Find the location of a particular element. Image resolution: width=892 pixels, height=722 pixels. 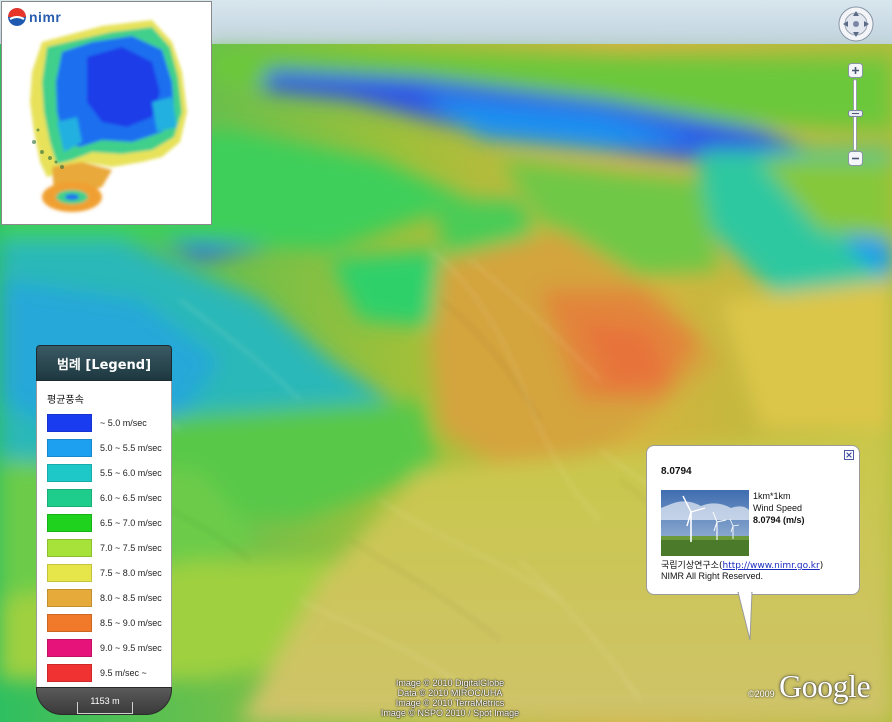

nimr-logo: nimr is located at coordinates (34, 17).